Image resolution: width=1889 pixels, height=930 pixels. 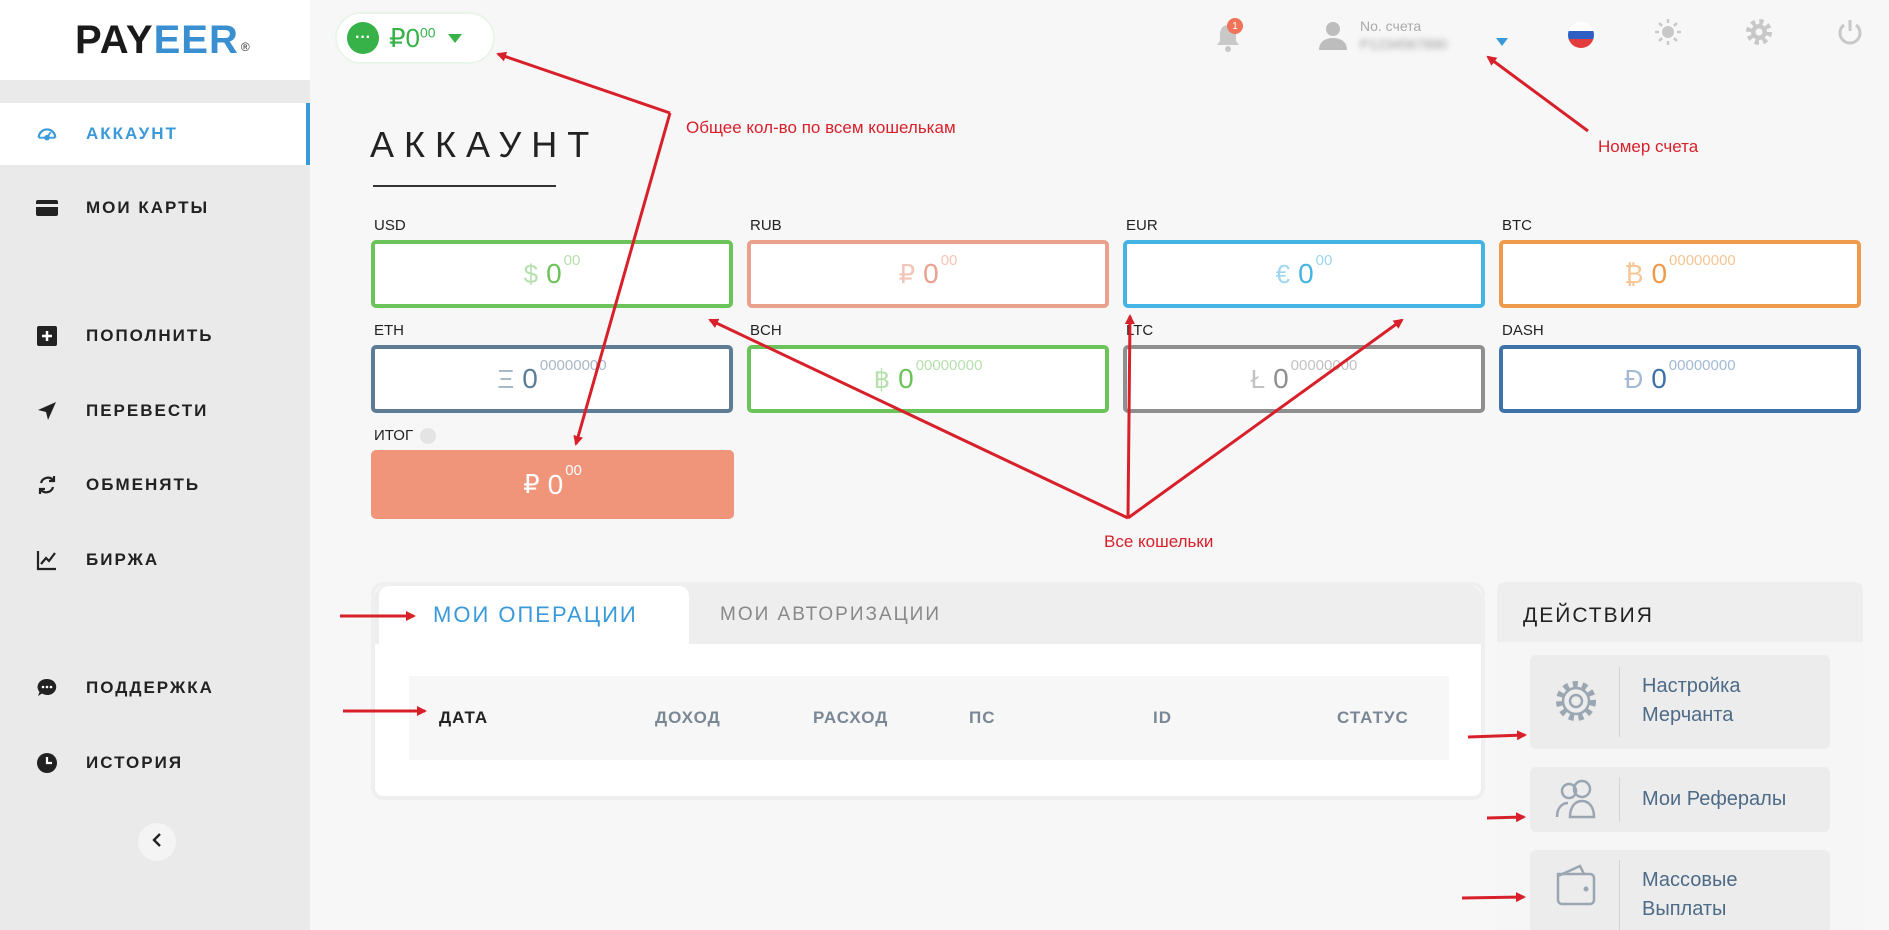 What do you see at coordinates (148, 207) in the screenshot?
I see `sidebar-item-label: МОИ КАРТЫ` at bounding box center [148, 207].